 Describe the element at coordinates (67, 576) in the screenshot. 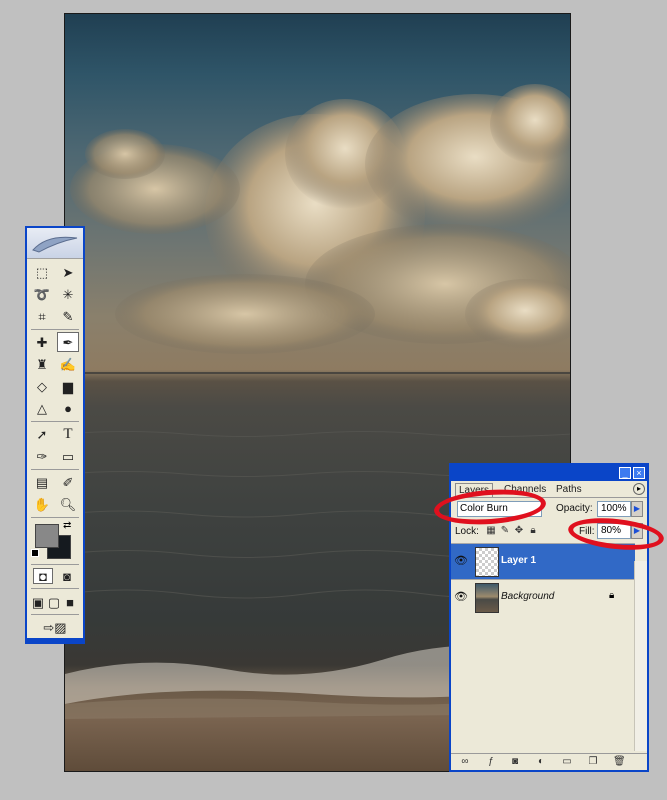

I see `quickmask-mode-icon: ◙` at that location.